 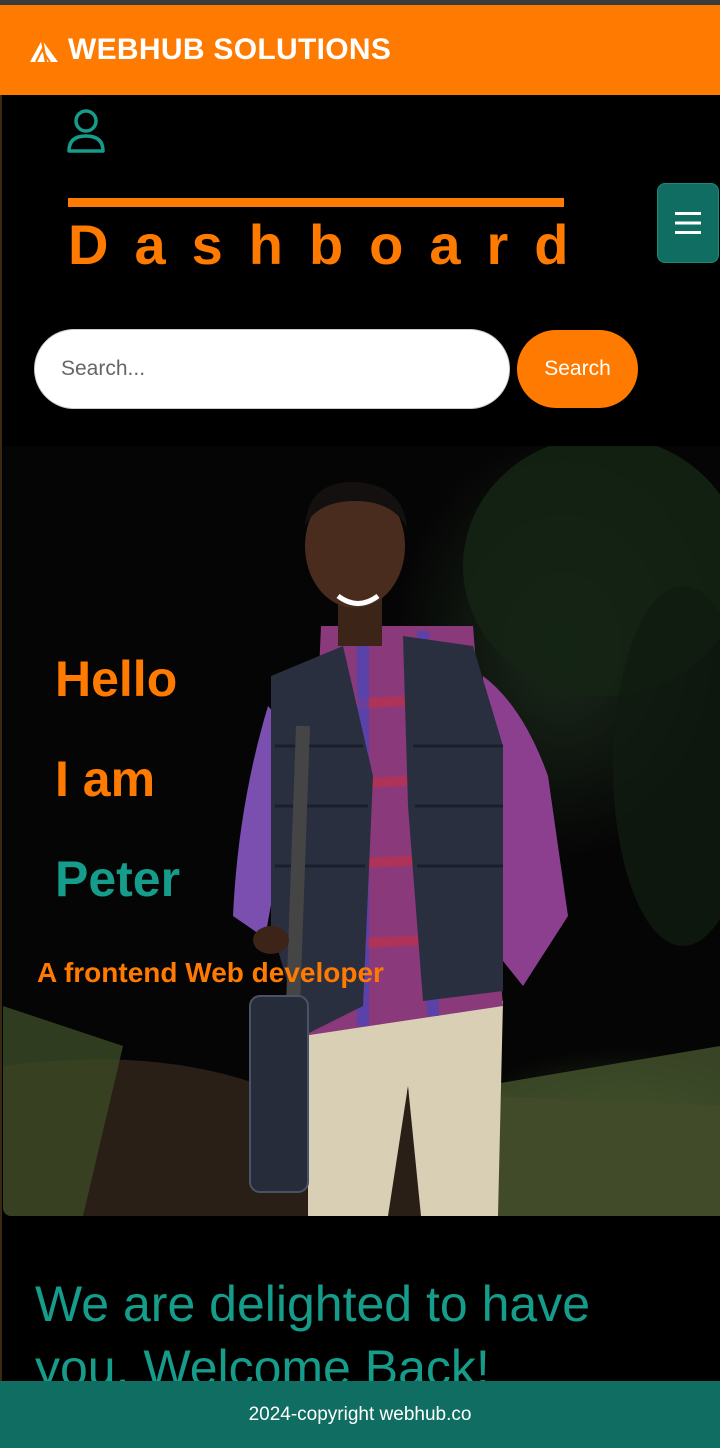 What do you see at coordinates (44, 51) in the screenshot?
I see `paper-plane-icon` at bounding box center [44, 51].